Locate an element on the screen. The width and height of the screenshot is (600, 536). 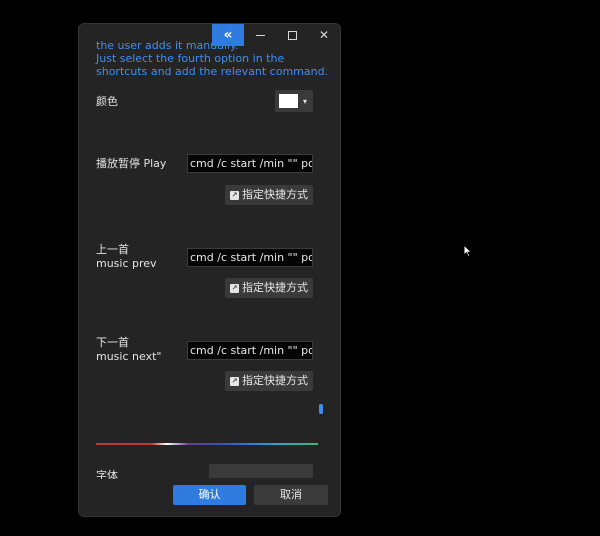
font-input is located at coordinates (261, 471).